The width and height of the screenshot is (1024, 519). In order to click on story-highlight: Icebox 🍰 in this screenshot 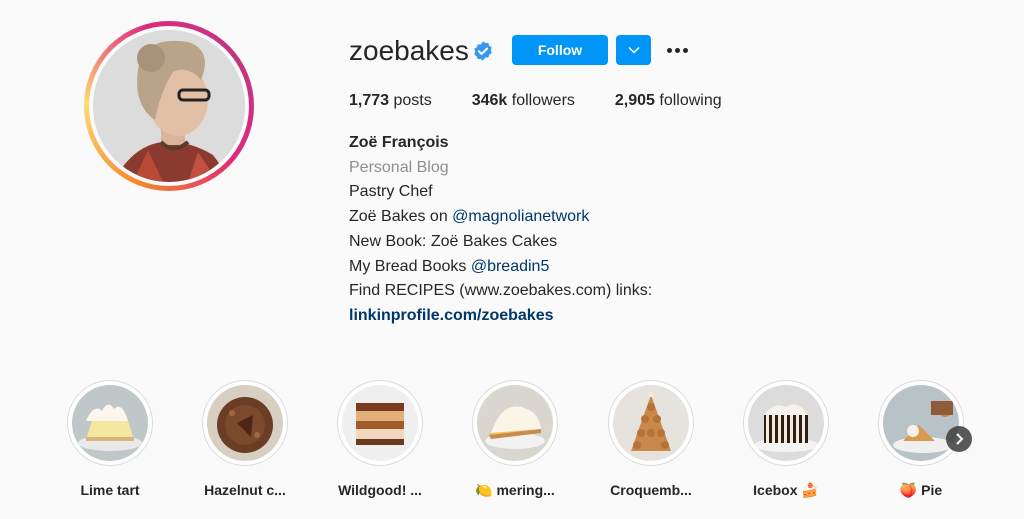, I will do `click(786, 439)`.